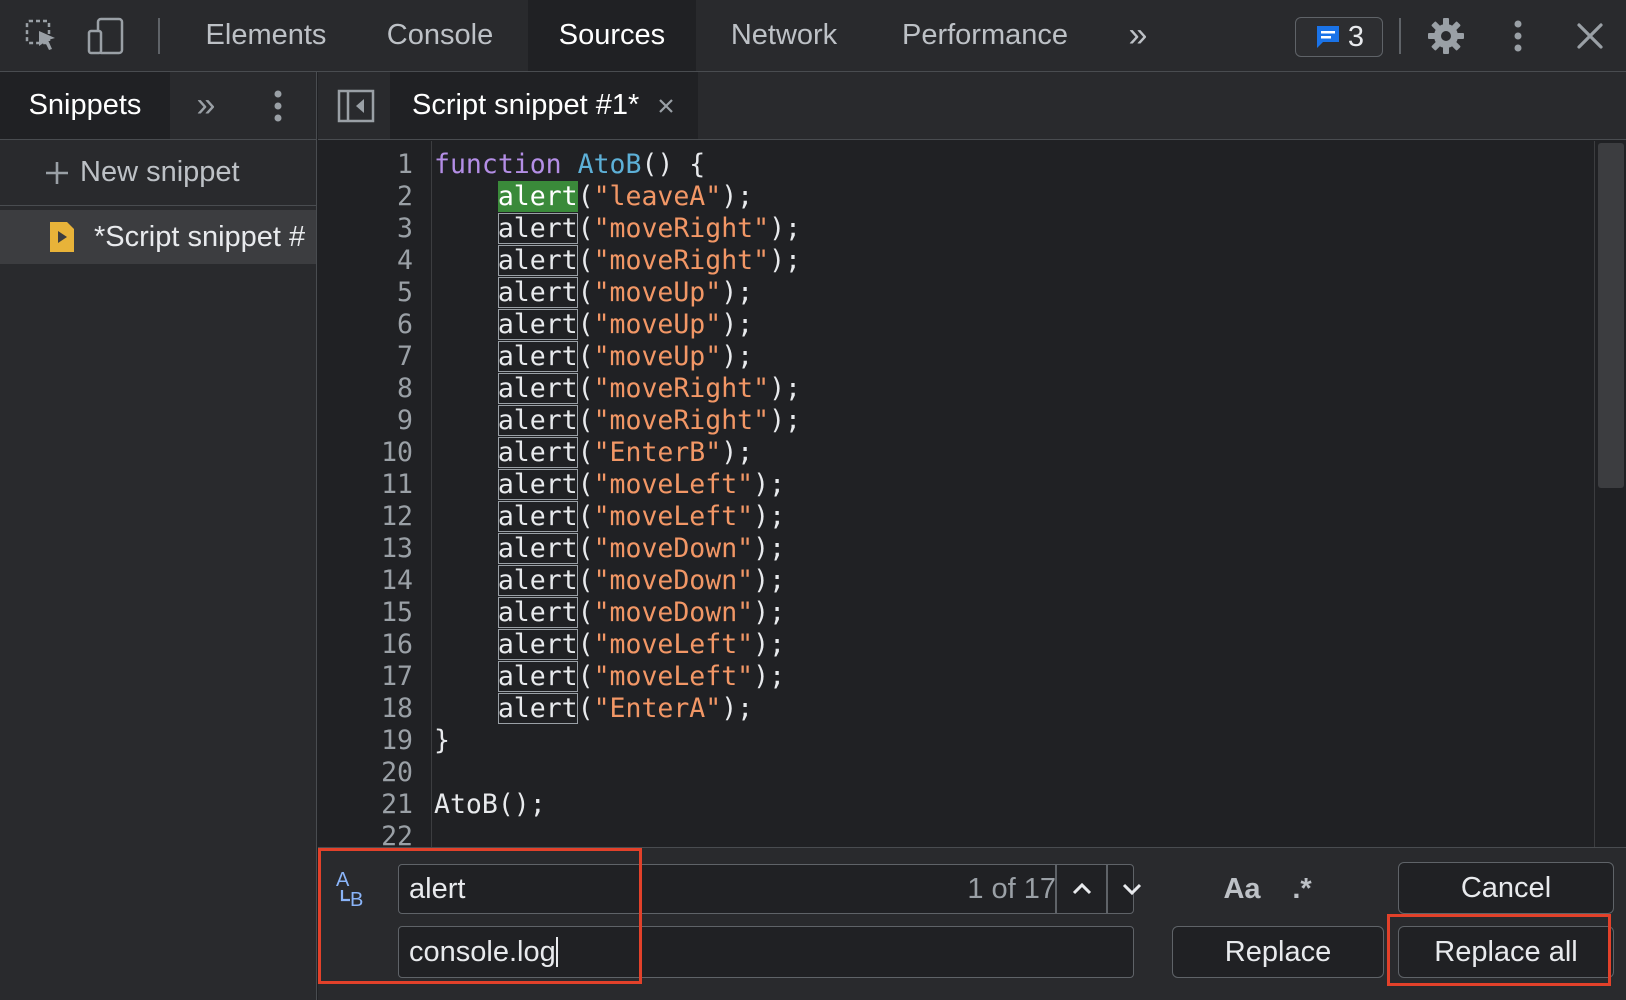 This screenshot has width=1626, height=1000. Describe the element at coordinates (681, 420) in the screenshot. I see `code-token: "moveRight"` at that location.